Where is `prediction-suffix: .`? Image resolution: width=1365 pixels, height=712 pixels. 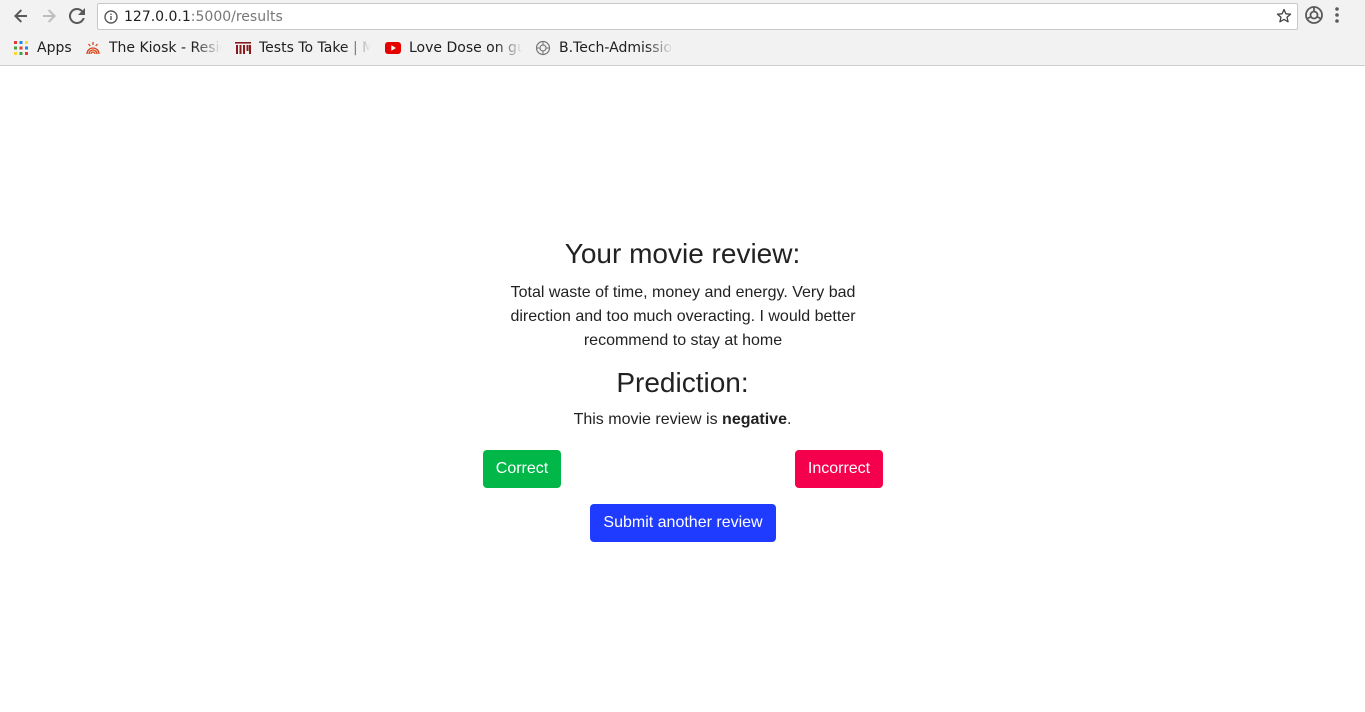
prediction-suffix: . is located at coordinates (789, 419).